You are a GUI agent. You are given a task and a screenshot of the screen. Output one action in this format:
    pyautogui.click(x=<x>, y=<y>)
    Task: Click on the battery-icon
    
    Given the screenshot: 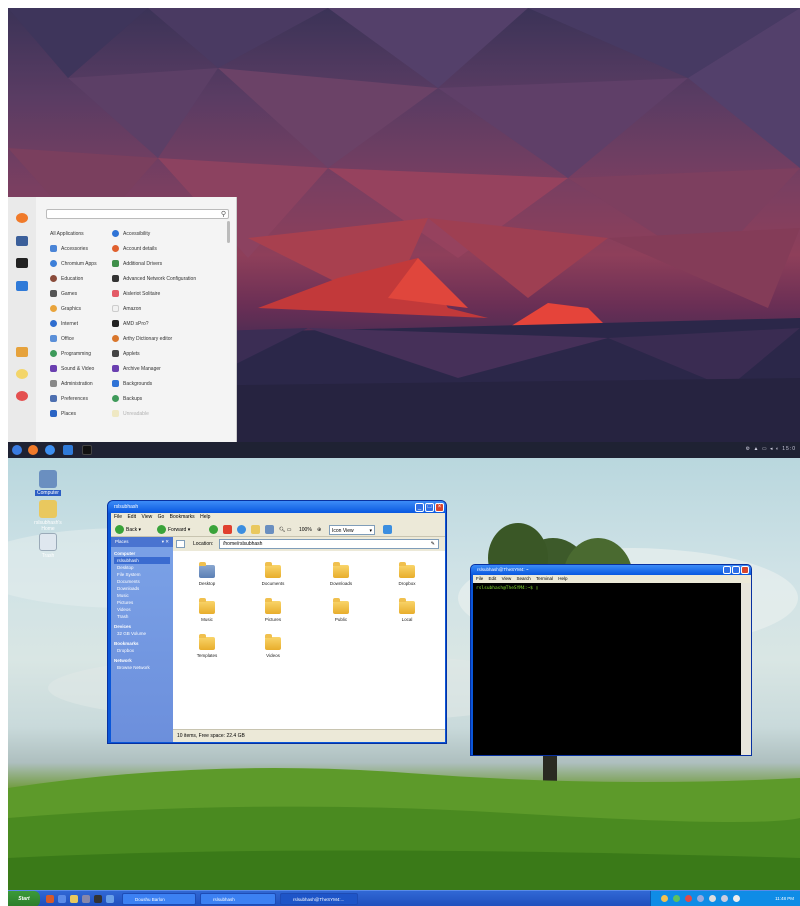 What is the action you would take?
    pyautogui.click(x=724, y=898)
    